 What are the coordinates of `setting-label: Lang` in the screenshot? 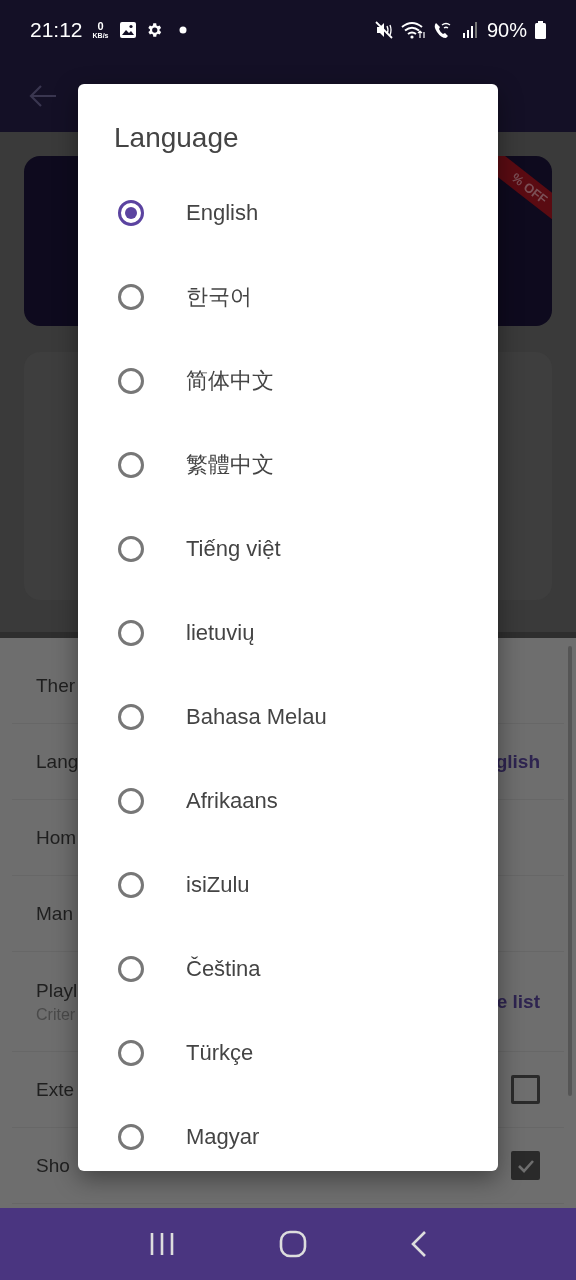 It's located at (57, 761).